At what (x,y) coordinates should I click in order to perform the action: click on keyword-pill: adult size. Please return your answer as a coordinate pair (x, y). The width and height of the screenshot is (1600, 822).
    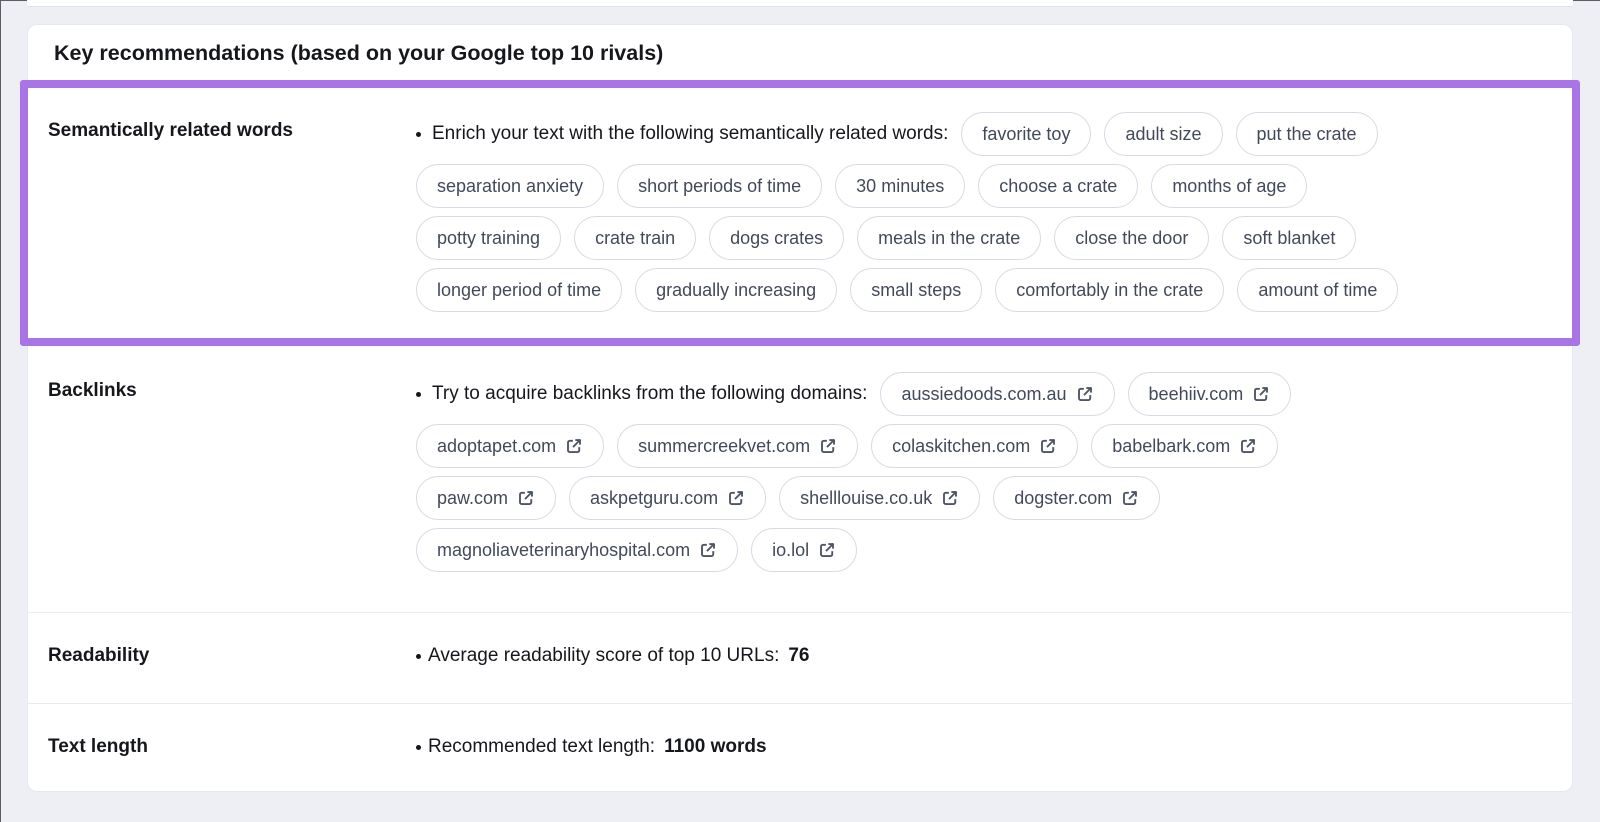
    Looking at the image, I should click on (1163, 134).